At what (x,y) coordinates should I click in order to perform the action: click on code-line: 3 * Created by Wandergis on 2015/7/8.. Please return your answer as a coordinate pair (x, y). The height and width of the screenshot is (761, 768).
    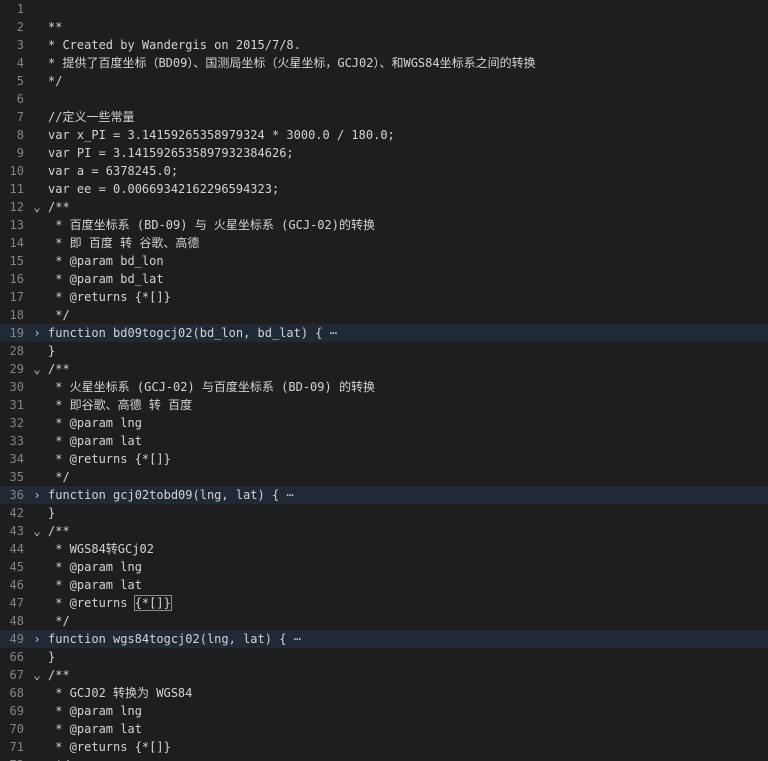
    Looking at the image, I should click on (384, 45).